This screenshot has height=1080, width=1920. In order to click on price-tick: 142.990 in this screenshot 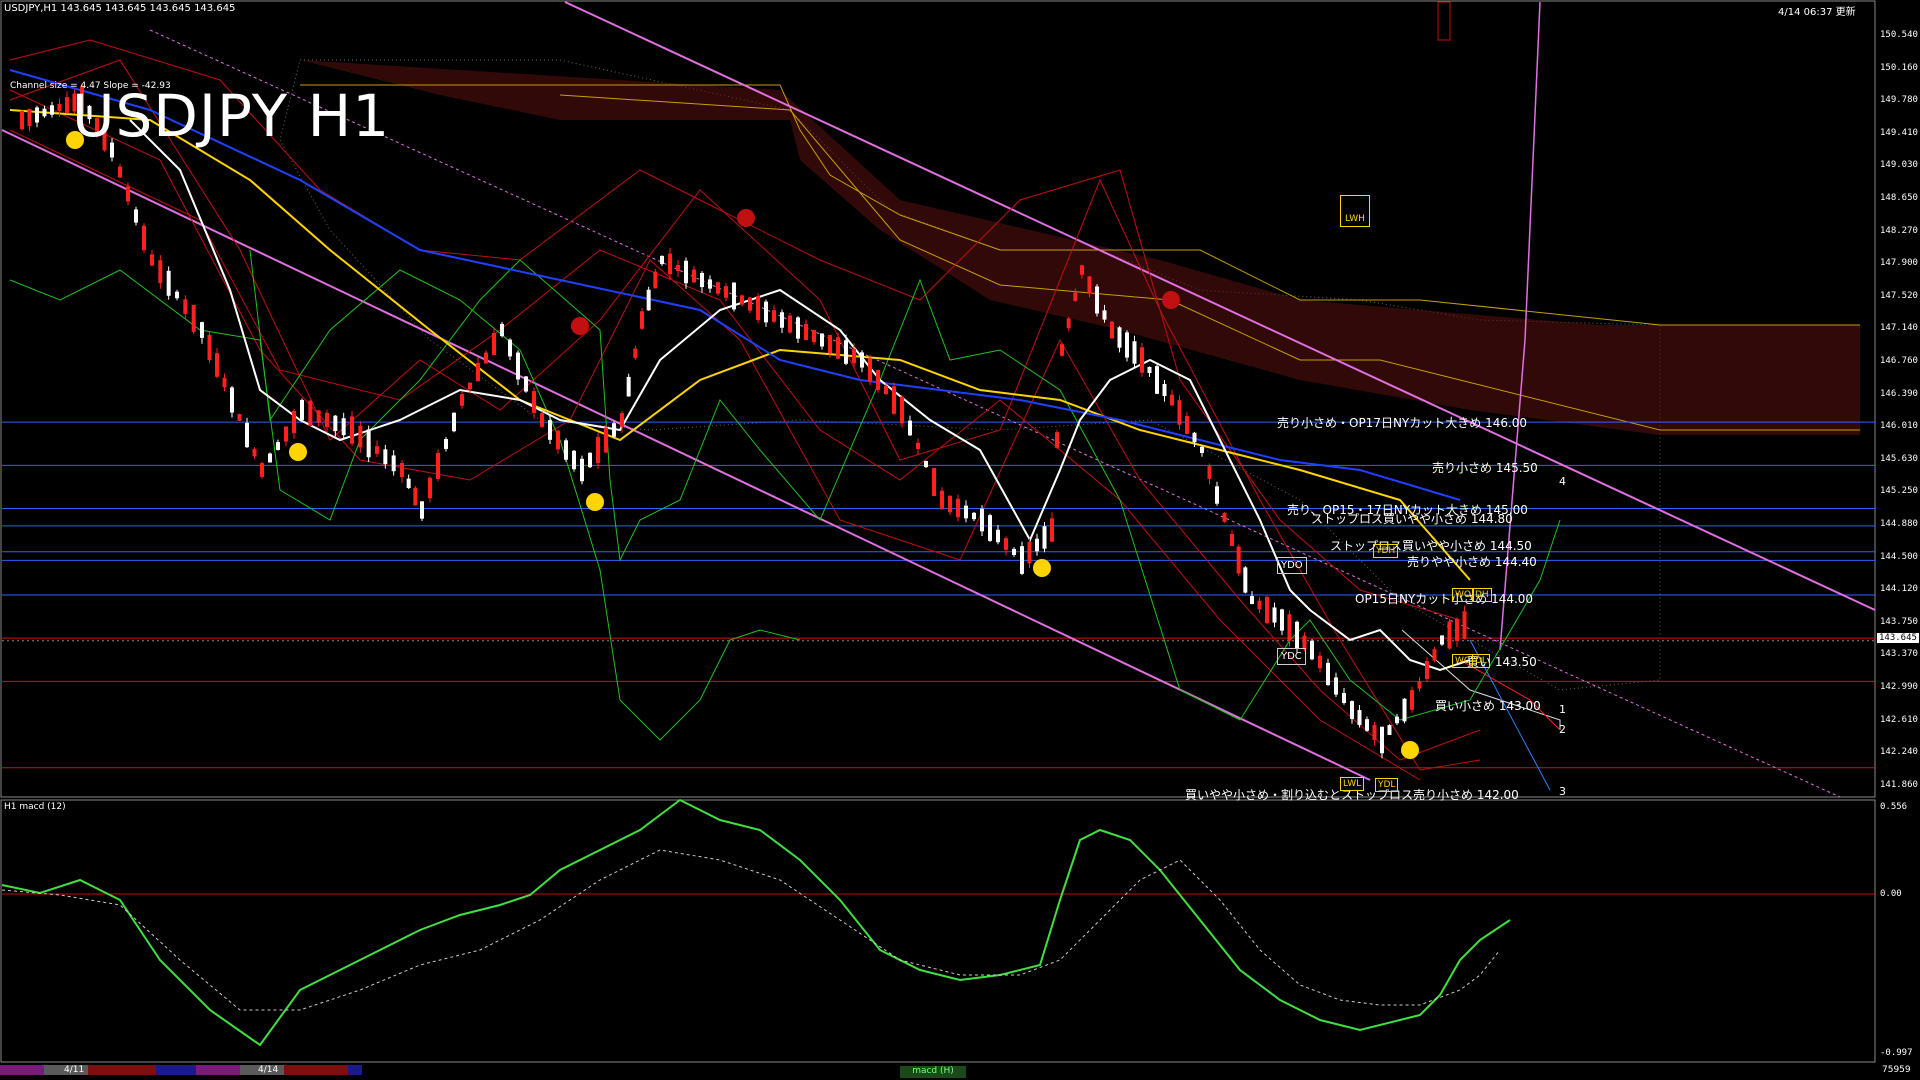, I will do `click(1899, 687)`.